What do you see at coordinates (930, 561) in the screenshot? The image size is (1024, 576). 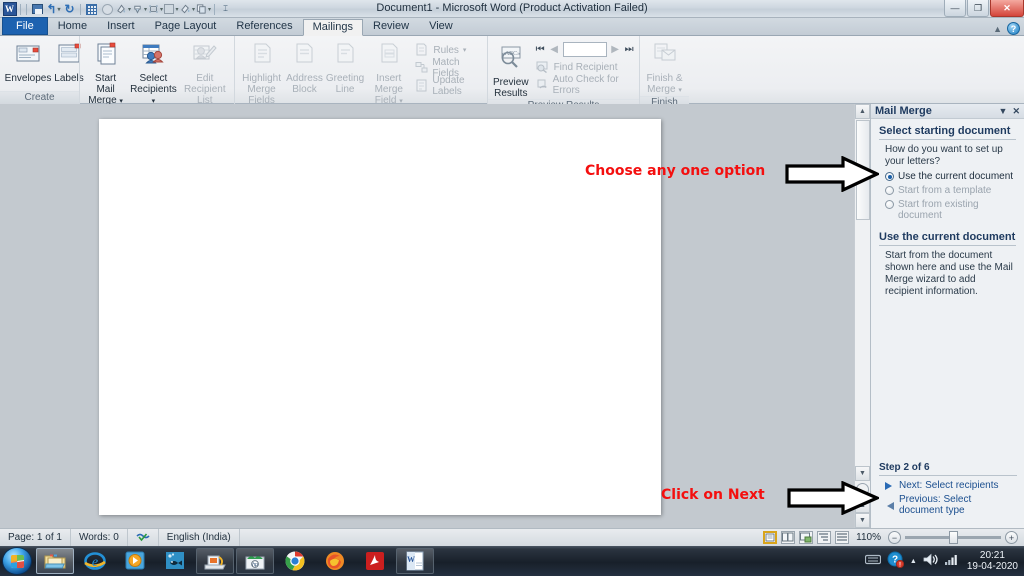 I see `tray-volume-icon` at bounding box center [930, 561].